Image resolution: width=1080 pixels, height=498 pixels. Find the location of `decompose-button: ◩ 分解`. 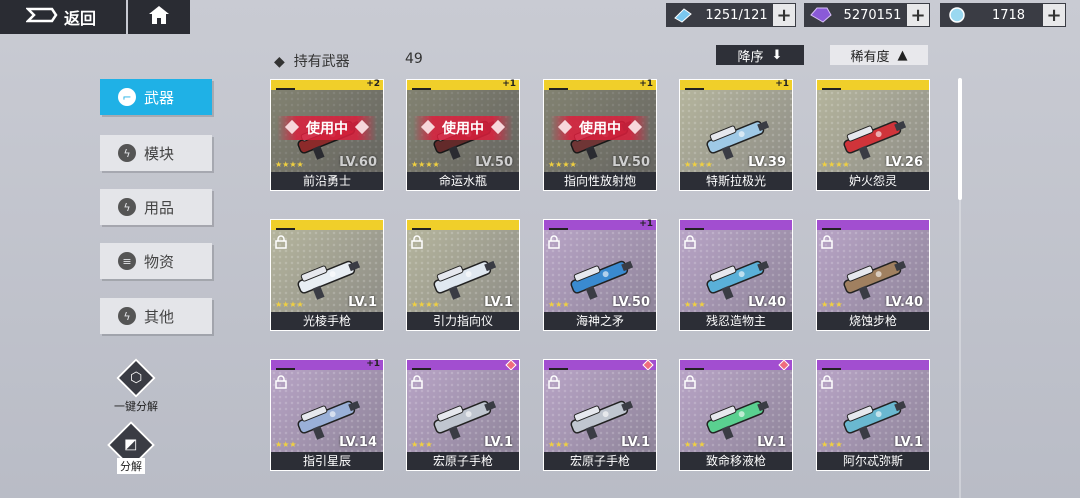

decompose-button: ◩ 分解 is located at coordinates (131, 451).